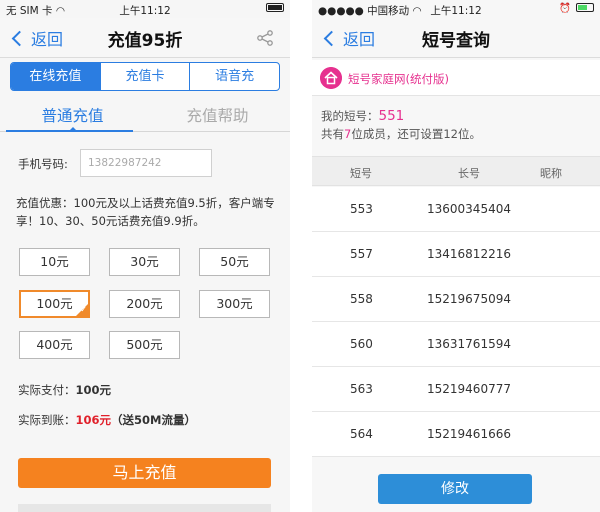  I want to click on short-number: 553, so click(361, 209).